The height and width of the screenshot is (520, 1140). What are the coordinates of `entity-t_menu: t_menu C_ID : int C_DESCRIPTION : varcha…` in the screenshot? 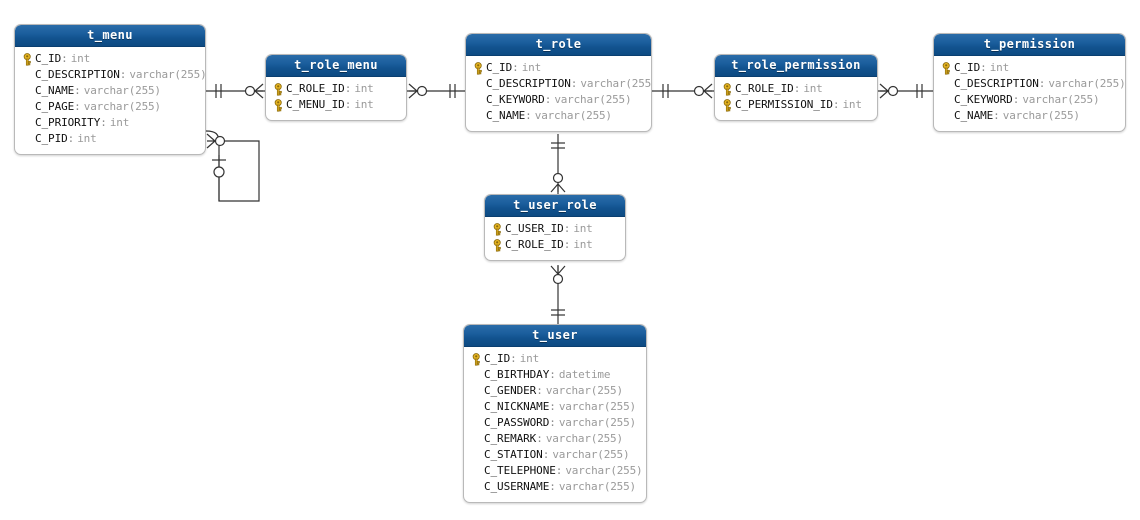 It's located at (110, 89).